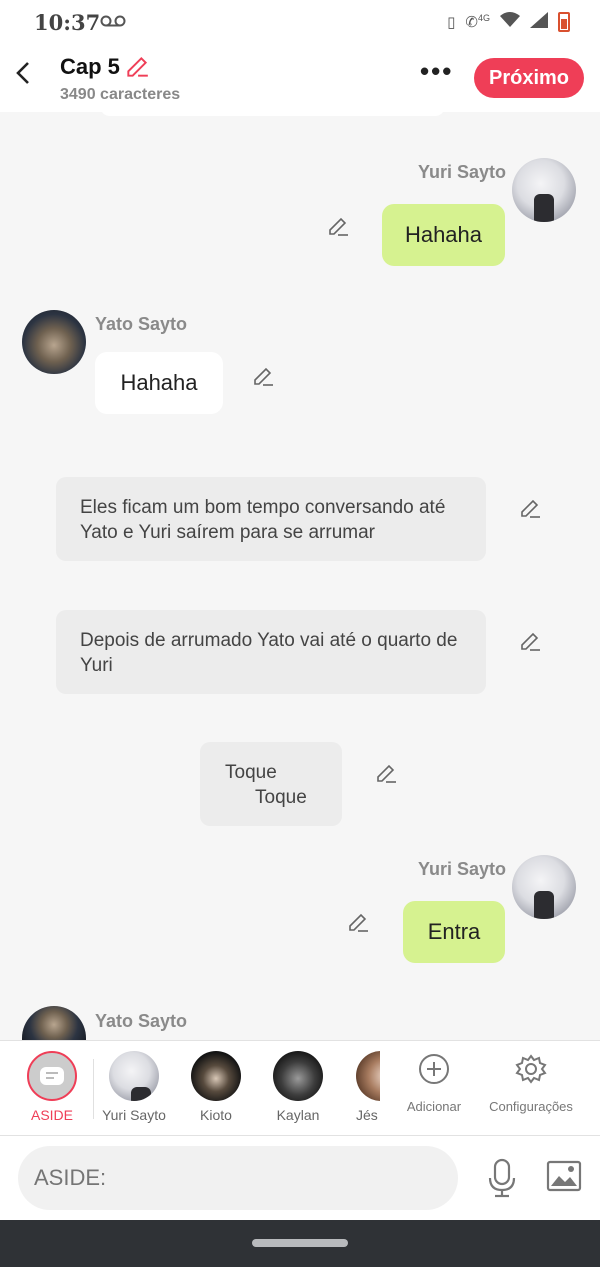  What do you see at coordinates (216, 1115) in the screenshot?
I see `character-label: Kioto` at bounding box center [216, 1115].